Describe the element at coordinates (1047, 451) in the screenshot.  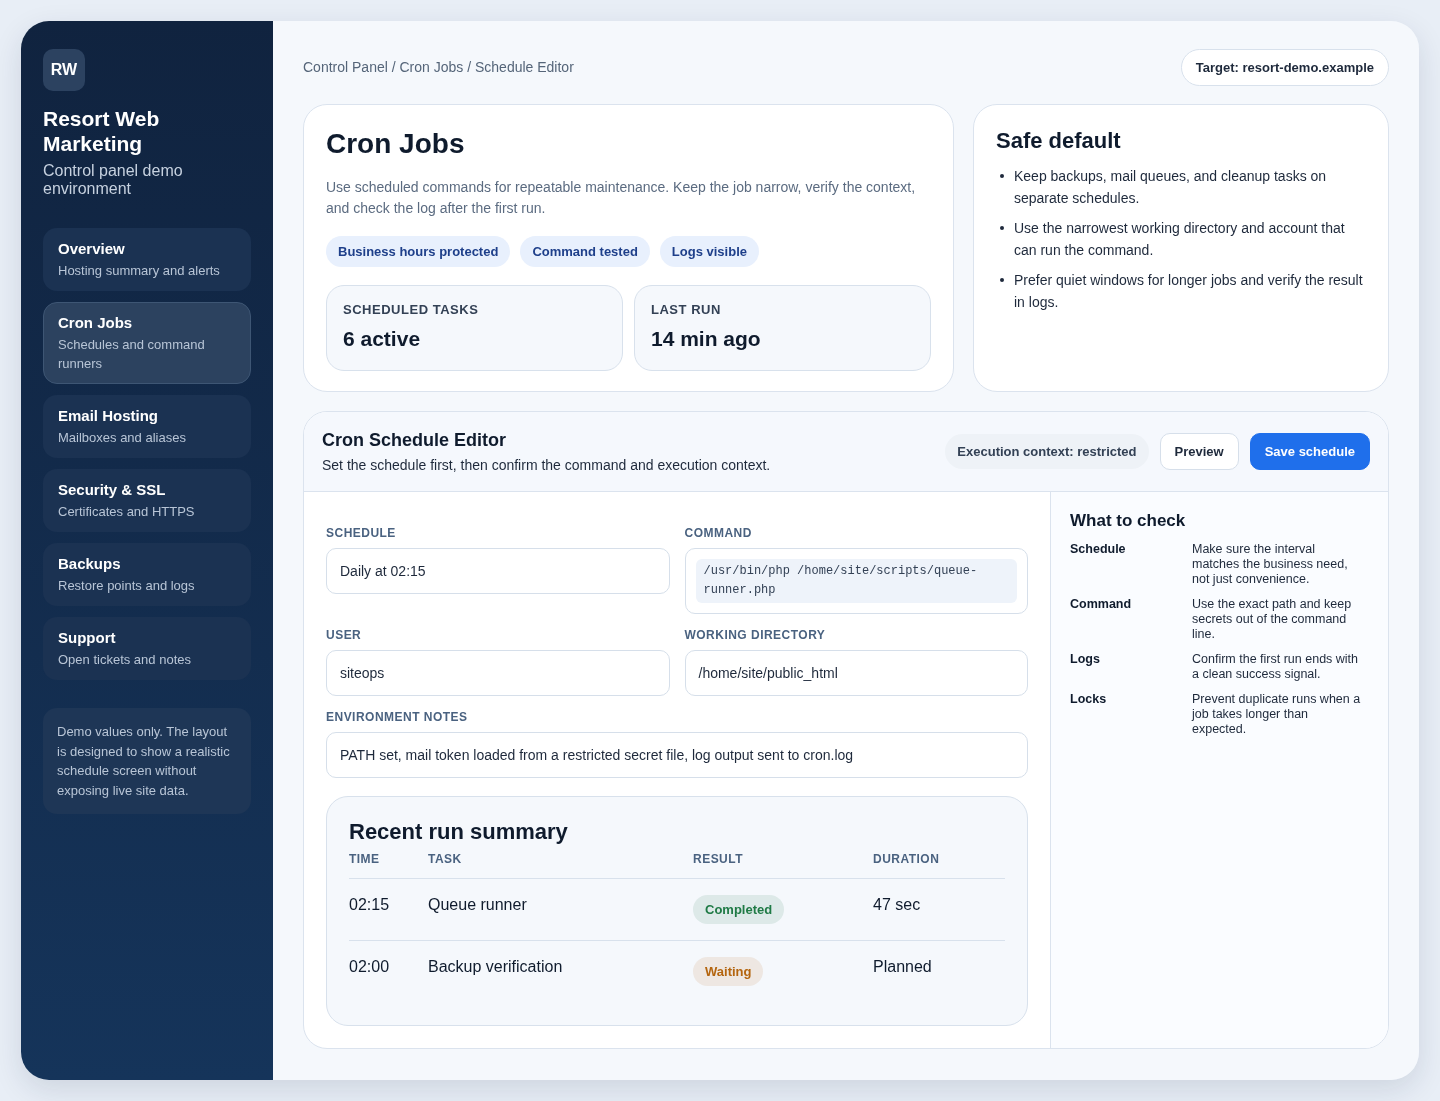
I see `context-chip: Execution context: restricted` at that location.